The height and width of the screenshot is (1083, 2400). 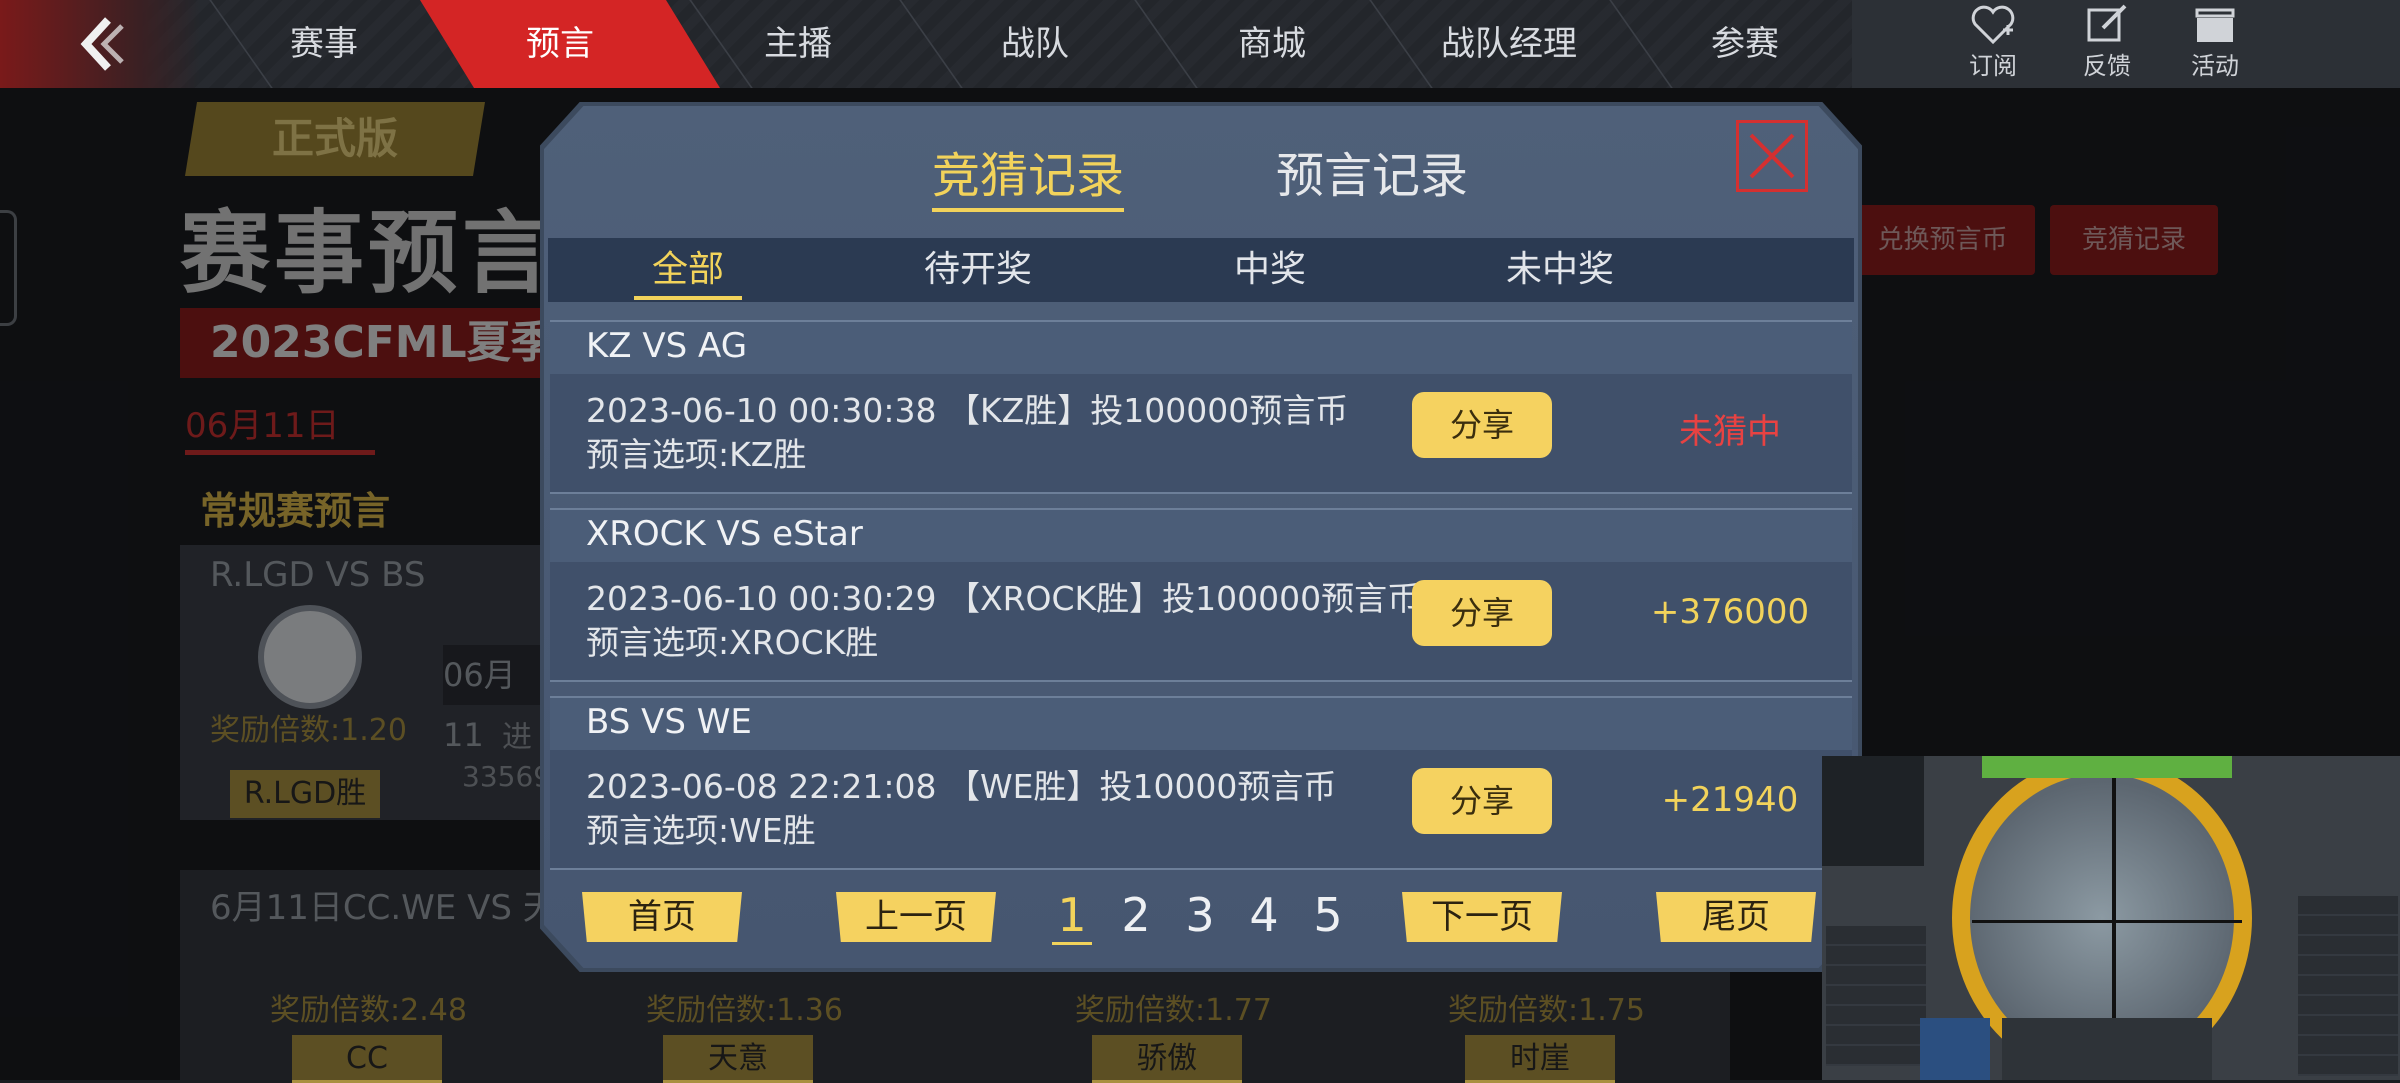 I want to click on tab-shop: 商城, so click(x=1272, y=44).